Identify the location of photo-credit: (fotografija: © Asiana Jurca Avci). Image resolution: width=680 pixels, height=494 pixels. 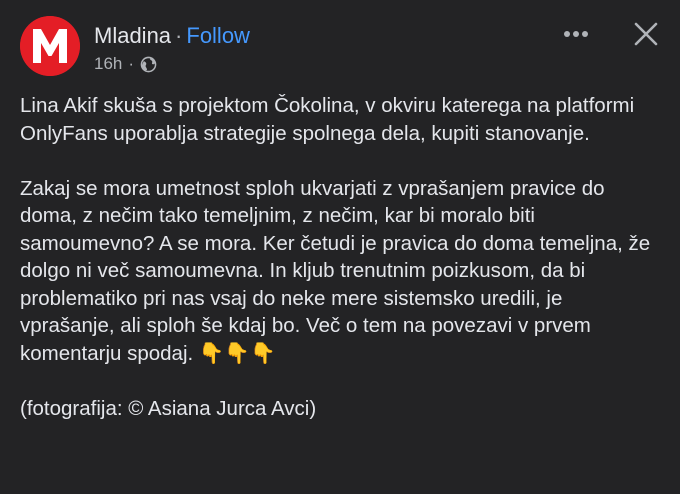
(168, 408).